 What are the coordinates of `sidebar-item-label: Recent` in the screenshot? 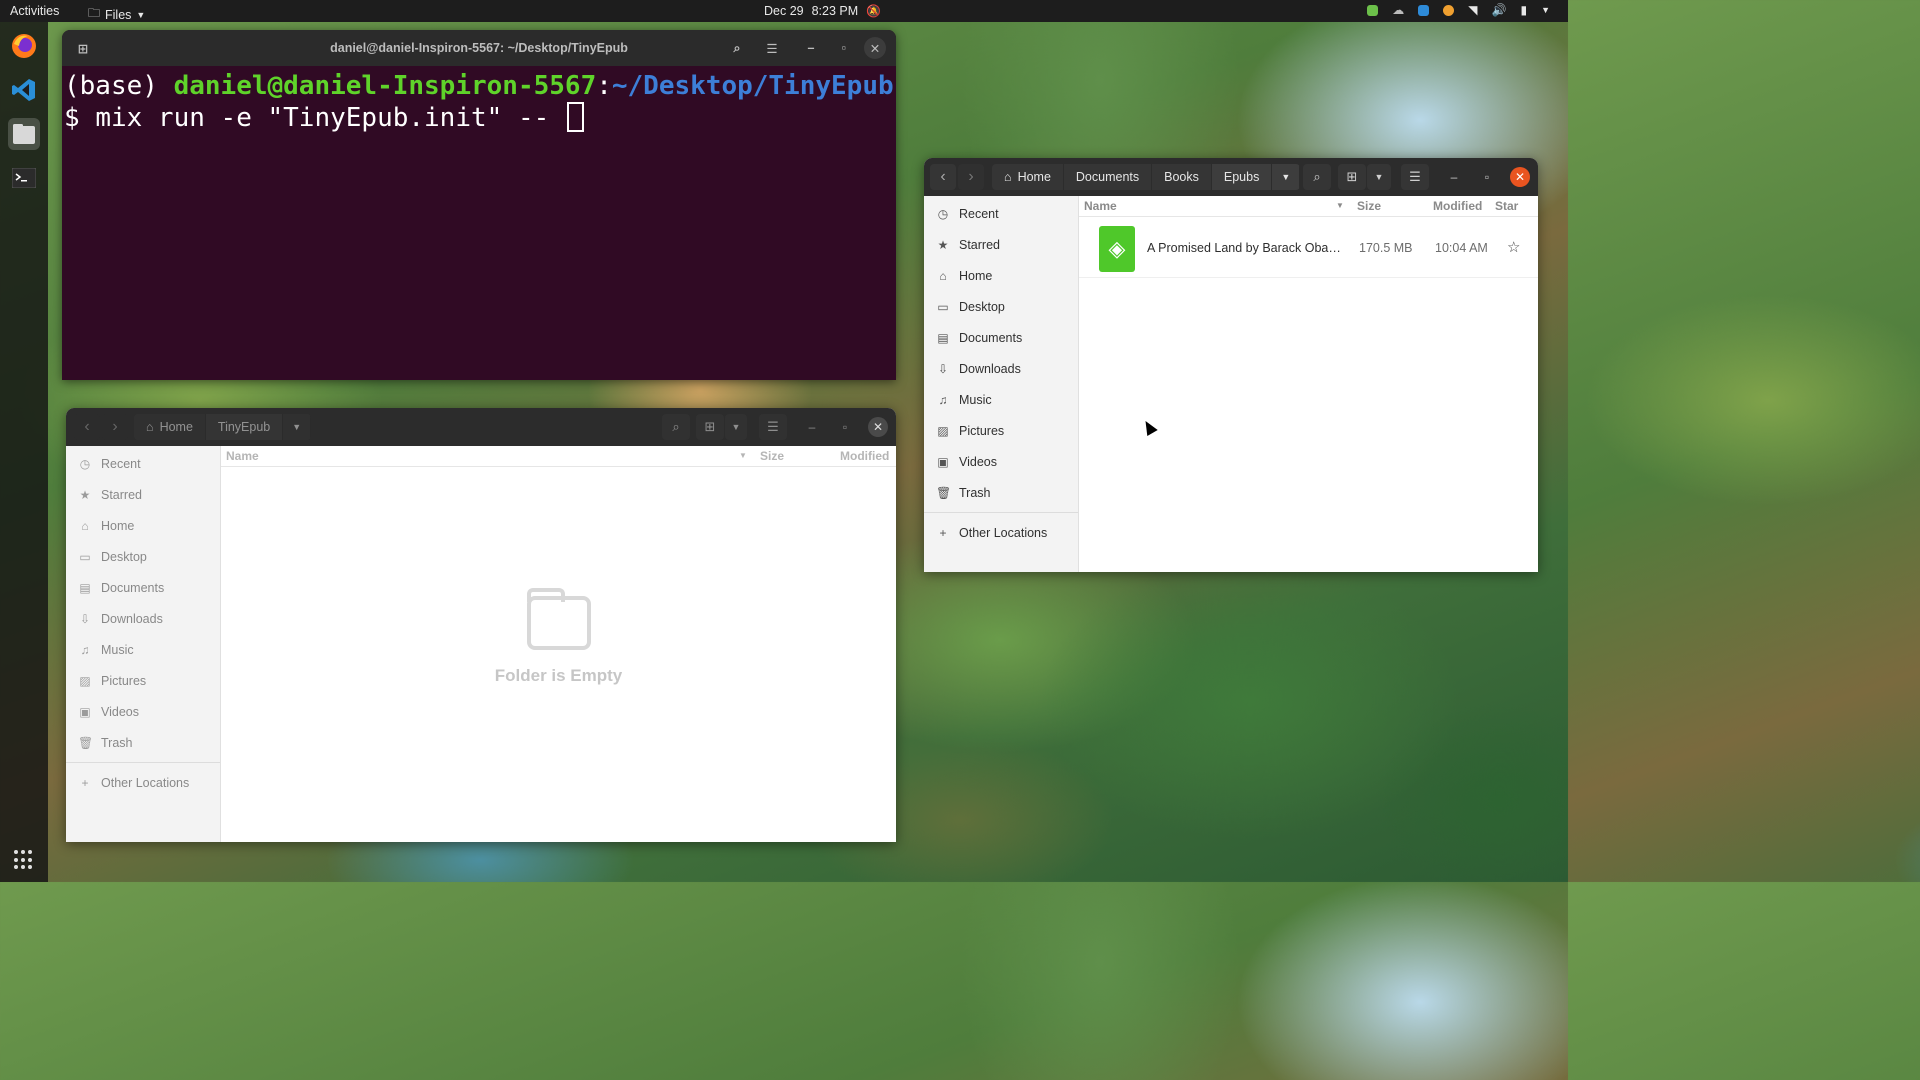 It's located at (121, 463).